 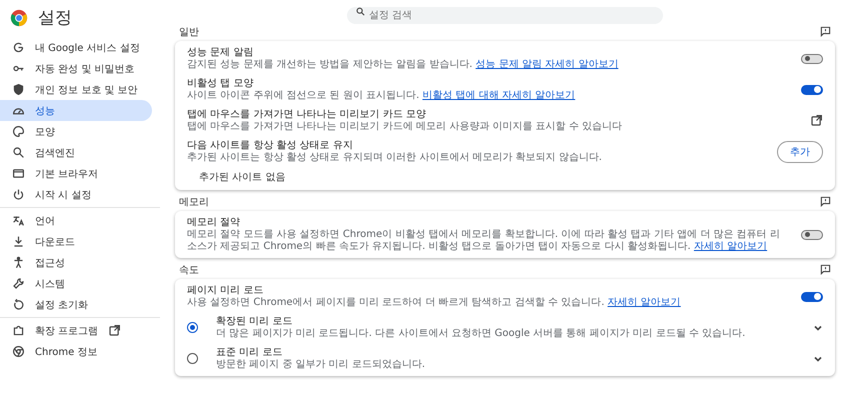 I want to click on learn-more-link: 비활성 탭에 대해 자세히 알아보기, so click(x=499, y=95).